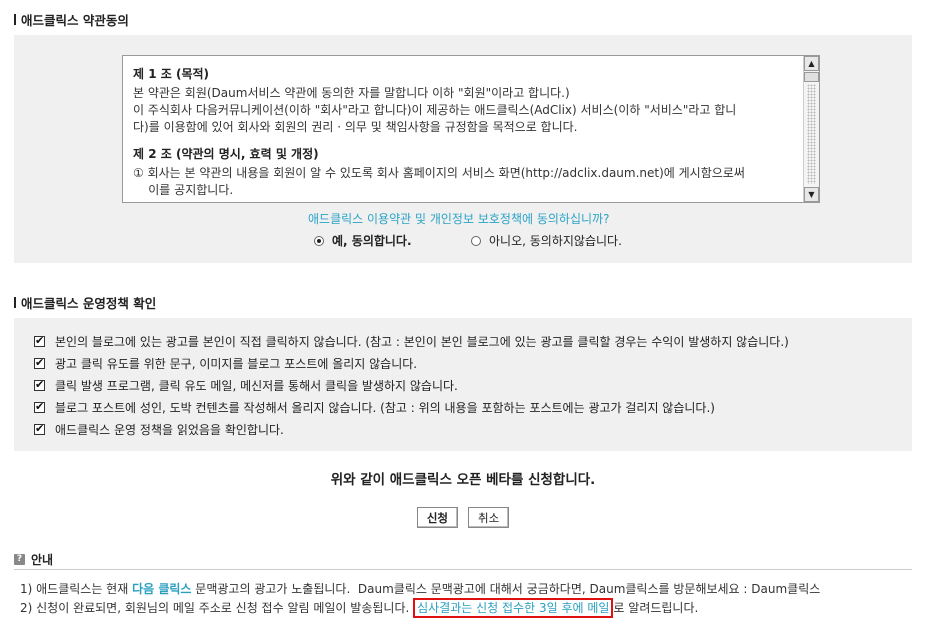 This screenshot has width=926, height=629. I want to click on scroll-up-icon: ▲, so click(811, 63).